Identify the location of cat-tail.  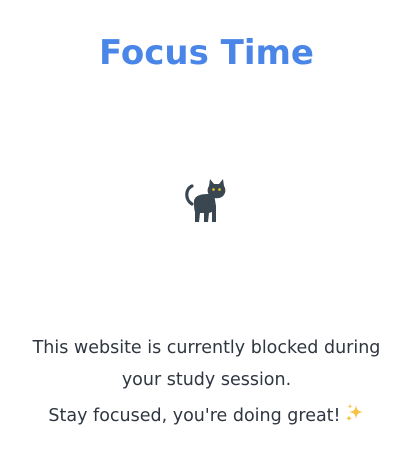
(189, 195).